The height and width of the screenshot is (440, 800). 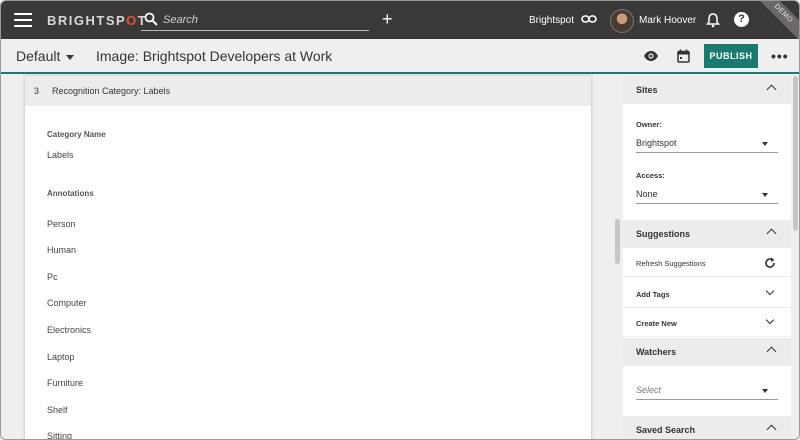 What do you see at coordinates (61, 357) in the screenshot?
I see `annotation-item: Laptop` at bounding box center [61, 357].